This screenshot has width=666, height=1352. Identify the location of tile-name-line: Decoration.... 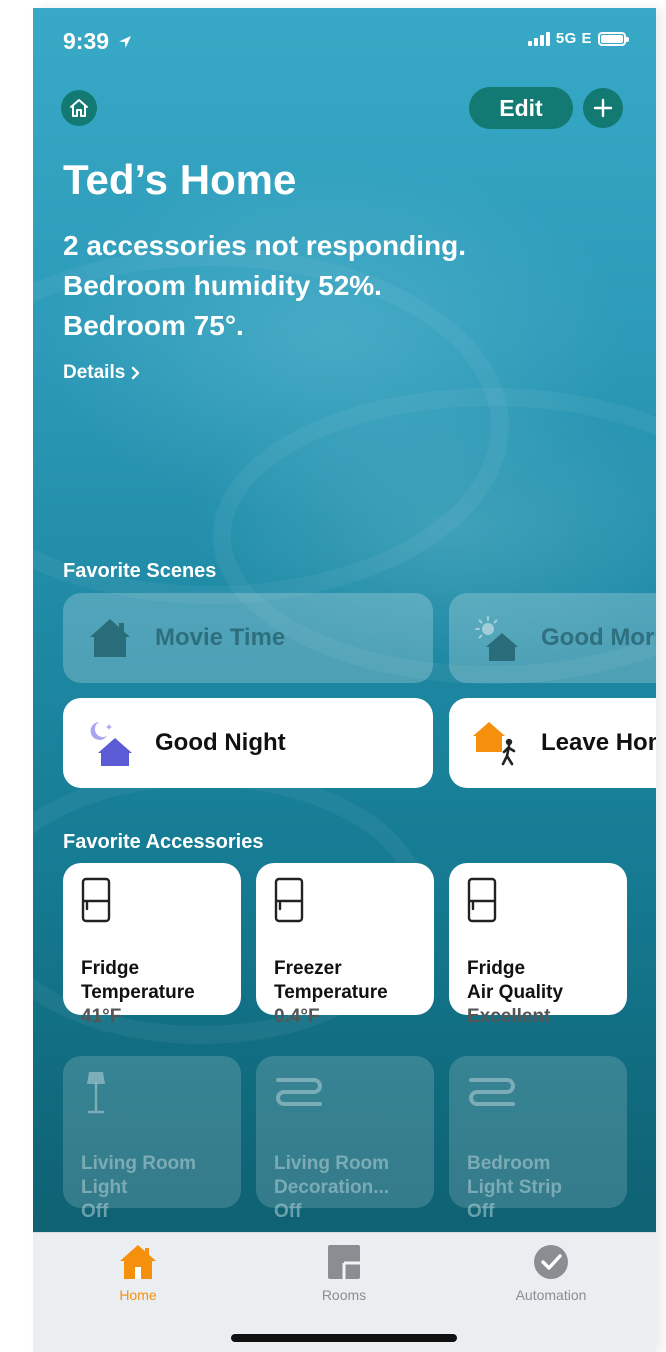
(332, 1187).